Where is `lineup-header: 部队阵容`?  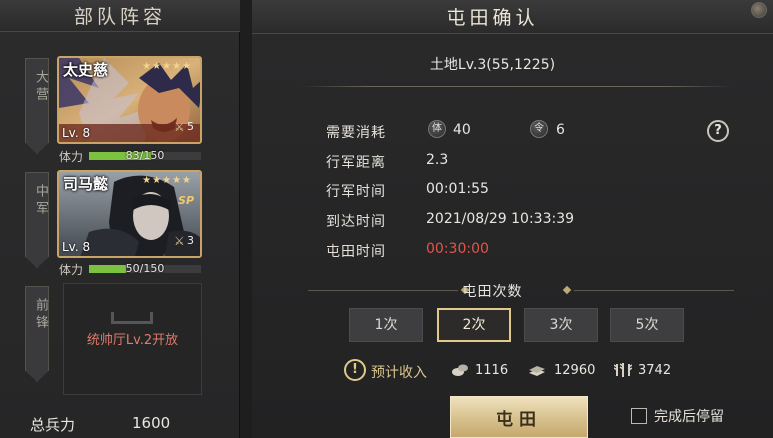 lineup-header: 部队阵容 is located at coordinates (120, 16).